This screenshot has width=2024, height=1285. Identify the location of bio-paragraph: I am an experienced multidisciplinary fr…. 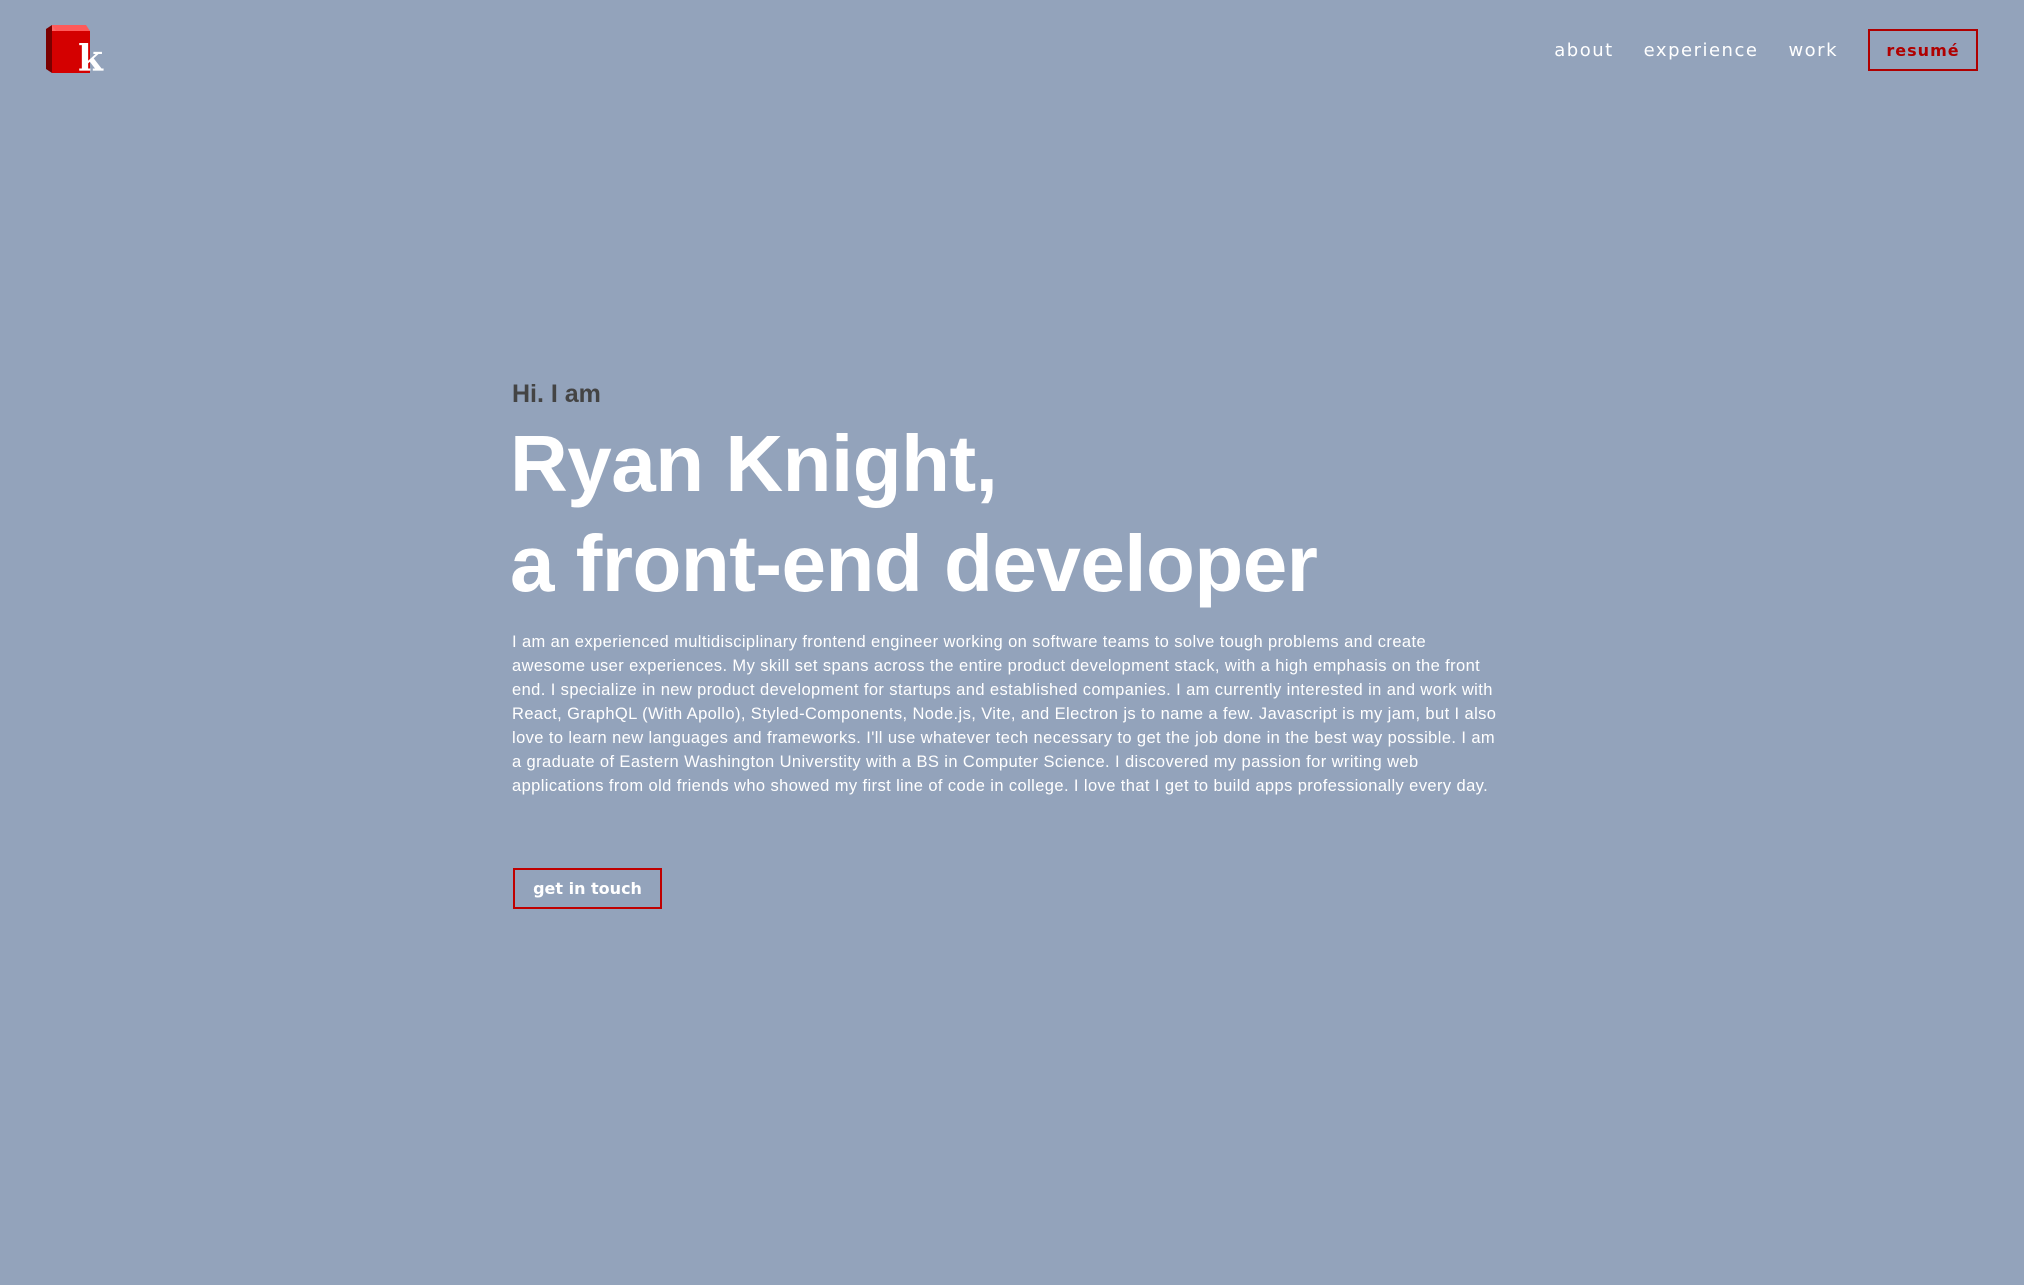
(1004, 714).